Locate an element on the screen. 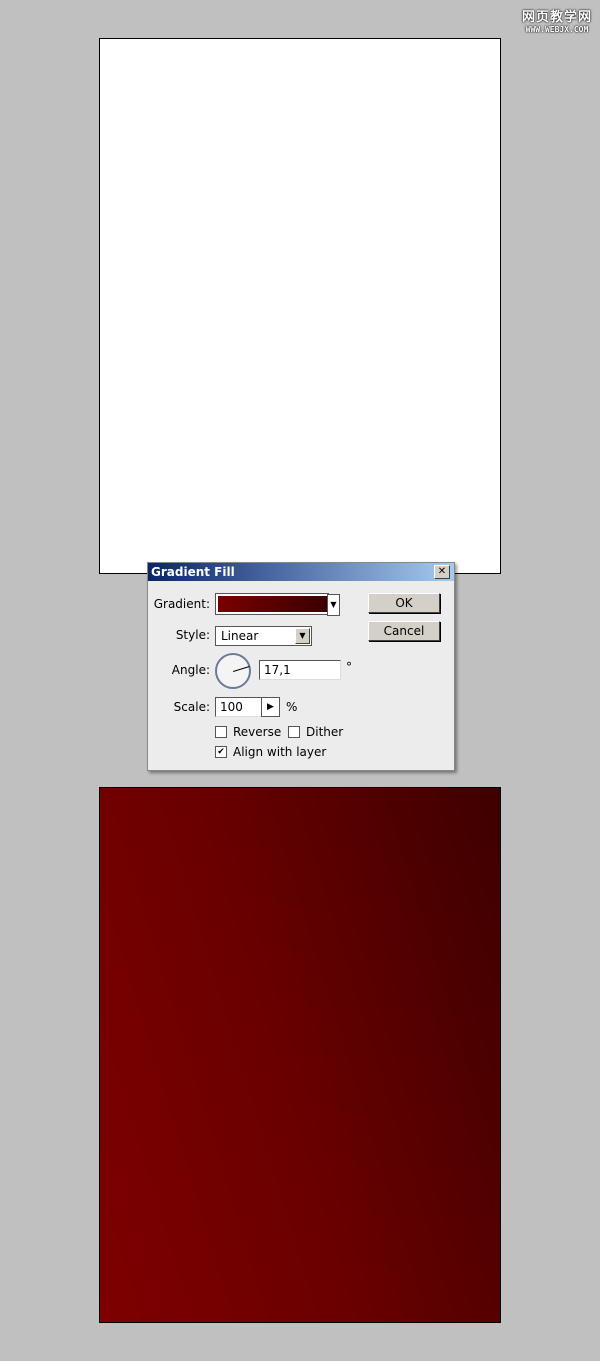  style-select: Linear ▼ is located at coordinates (263, 636).